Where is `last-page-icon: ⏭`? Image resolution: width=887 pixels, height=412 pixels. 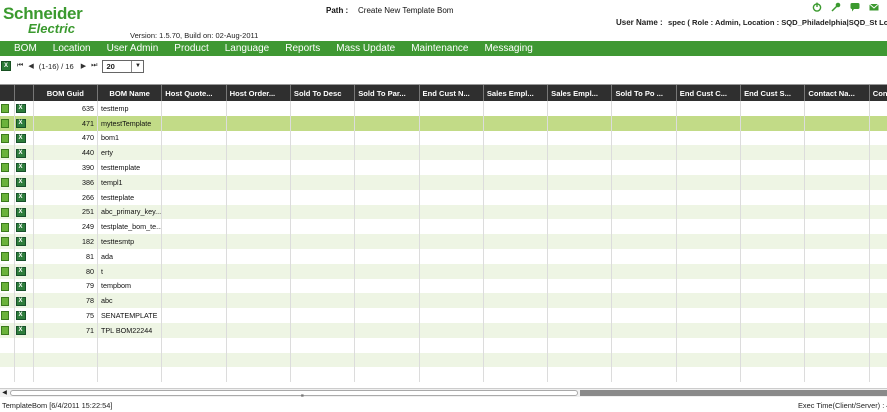 last-page-icon: ⏭ is located at coordinates (94, 66).